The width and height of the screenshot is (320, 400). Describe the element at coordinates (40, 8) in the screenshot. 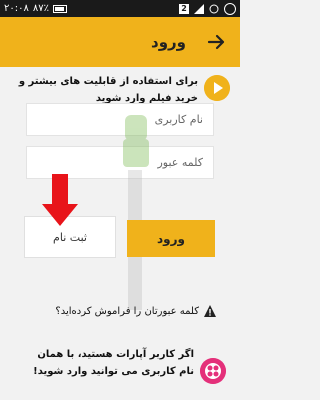

I see `battery-percent: ۸۷٪` at that location.